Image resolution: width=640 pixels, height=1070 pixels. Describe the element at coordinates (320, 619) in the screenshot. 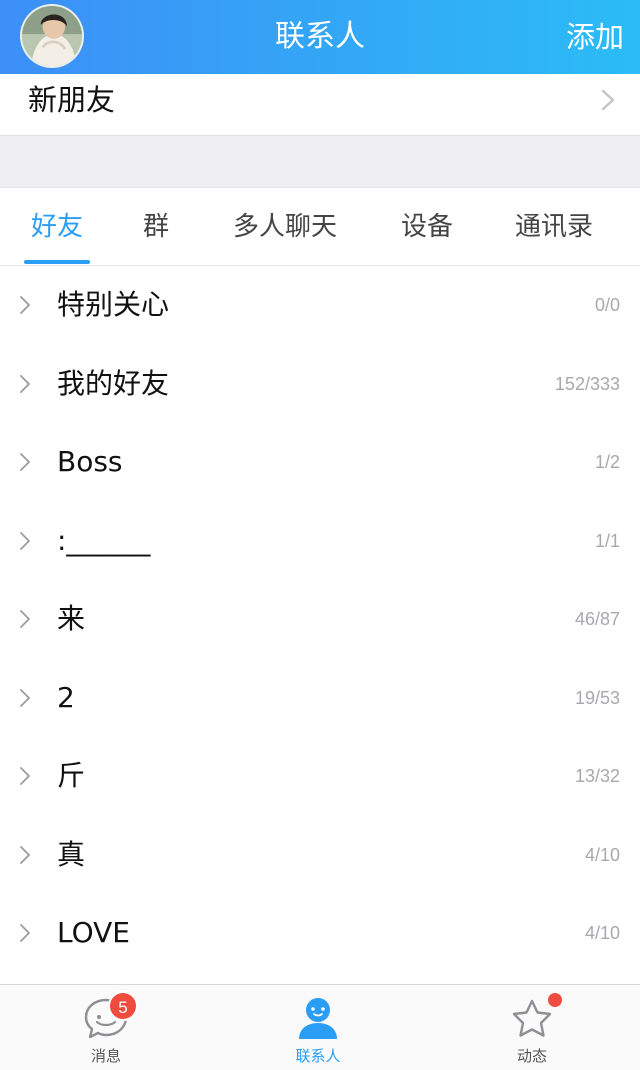

I see `list-item: 来 46/87` at that location.